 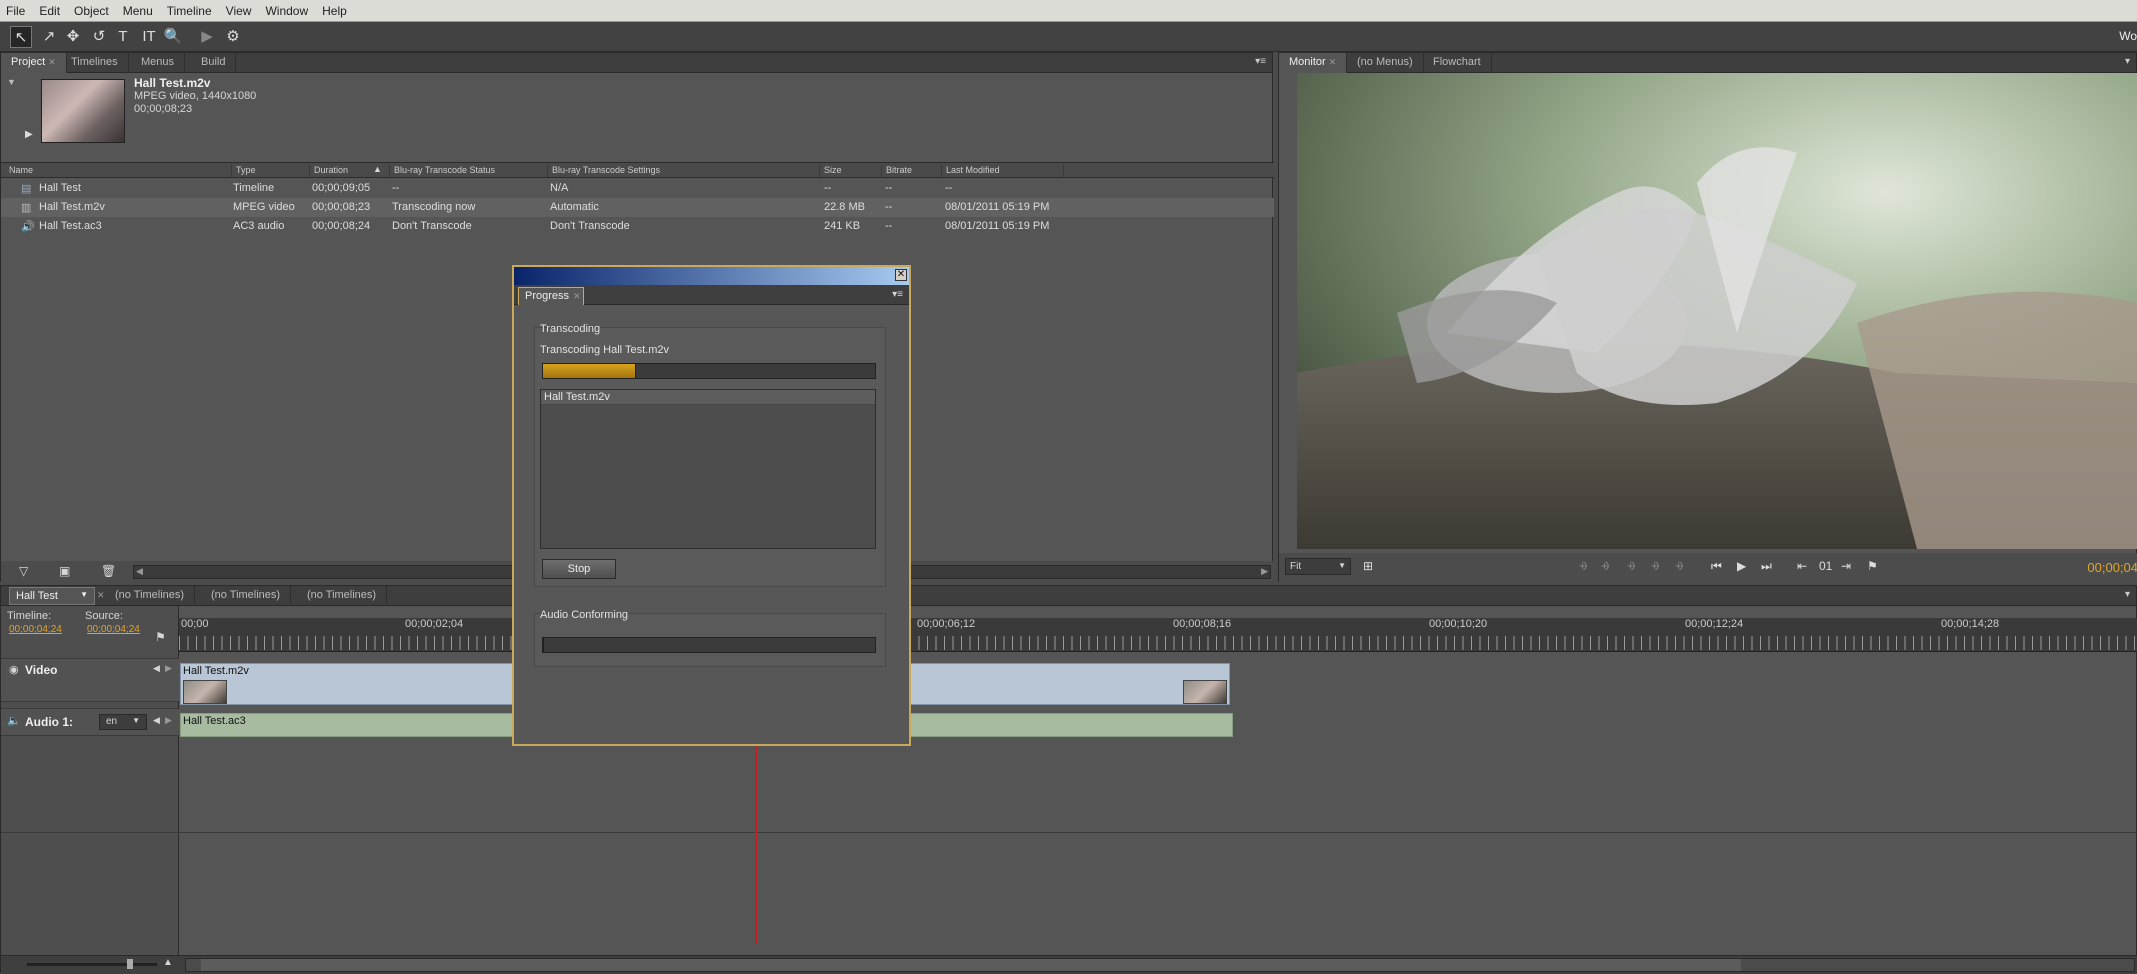 I want to click on list-item: Hall Test.m2v, so click(x=708, y=397).